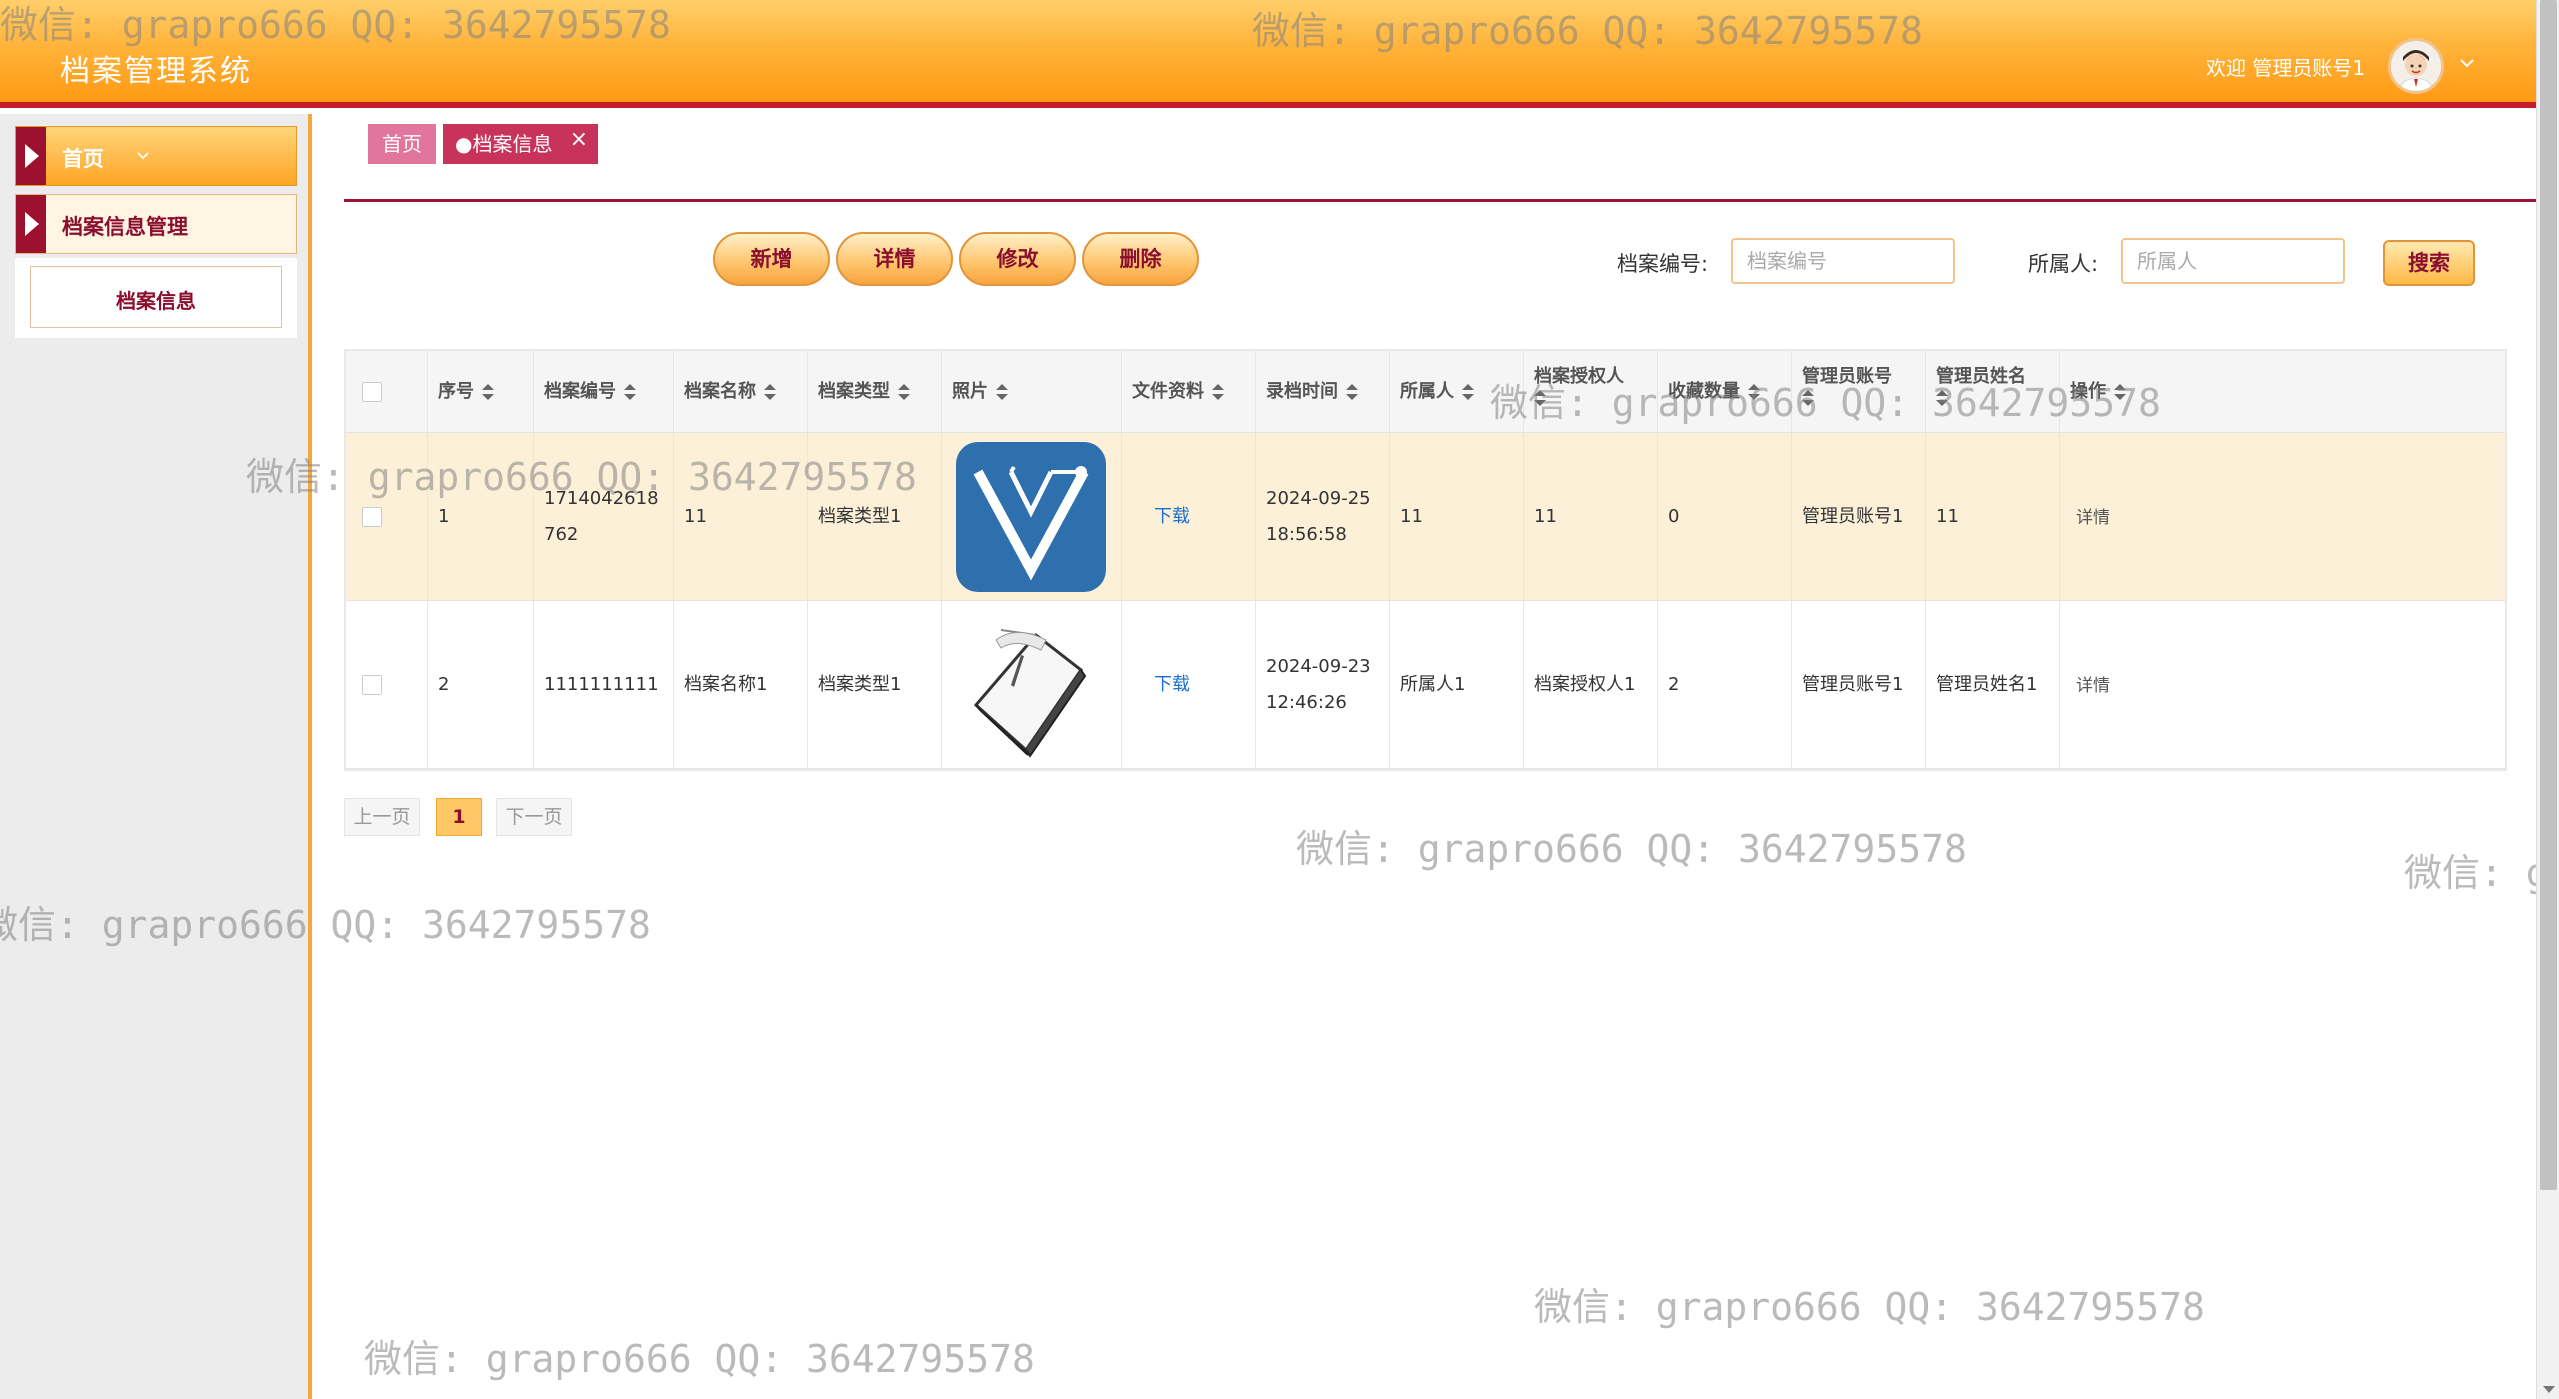 The image size is (2559, 1399). What do you see at coordinates (1843, 261) in the screenshot?
I see `archive-code-input` at bounding box center [1843, 261].